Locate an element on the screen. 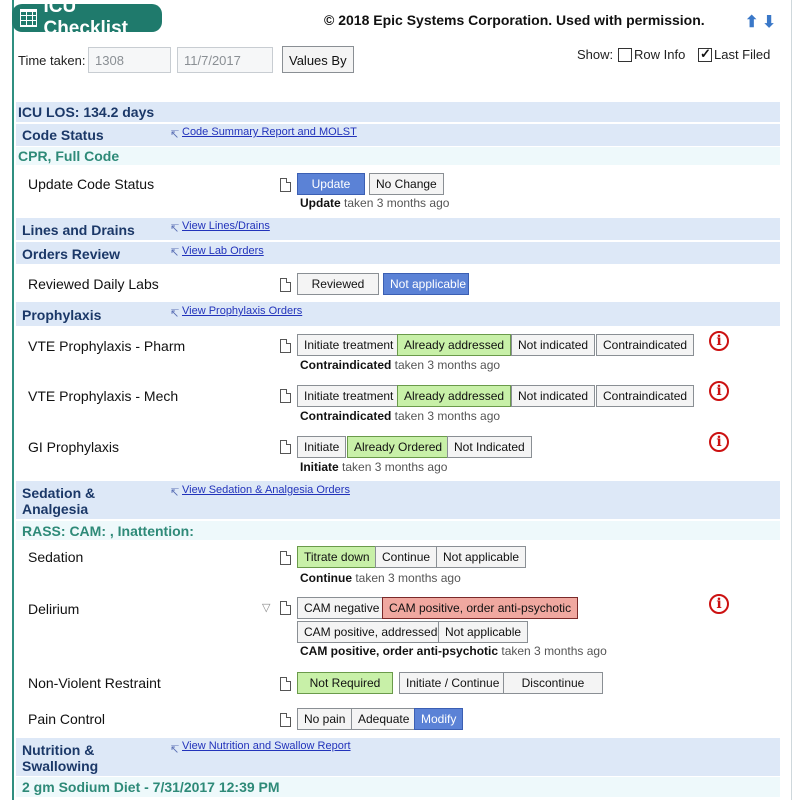 This screenshot has height=800, width=800. initiate-button: Initiate is located at coordinates (322, 447).